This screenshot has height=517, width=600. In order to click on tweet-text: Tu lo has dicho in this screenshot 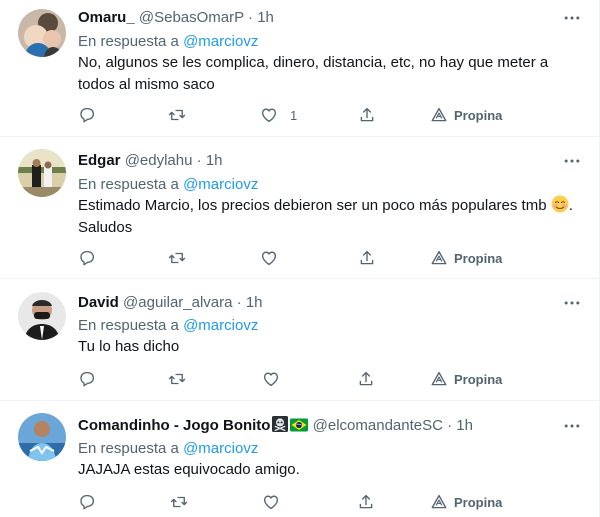, I will do `click(327, 347)`.